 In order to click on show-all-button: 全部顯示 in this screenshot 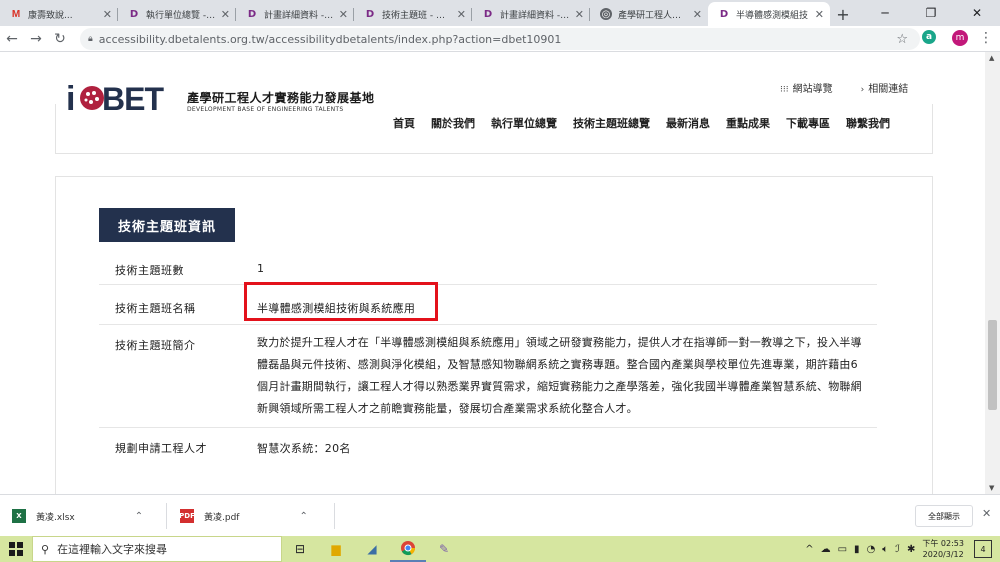, I will do `click(944, 516)`.